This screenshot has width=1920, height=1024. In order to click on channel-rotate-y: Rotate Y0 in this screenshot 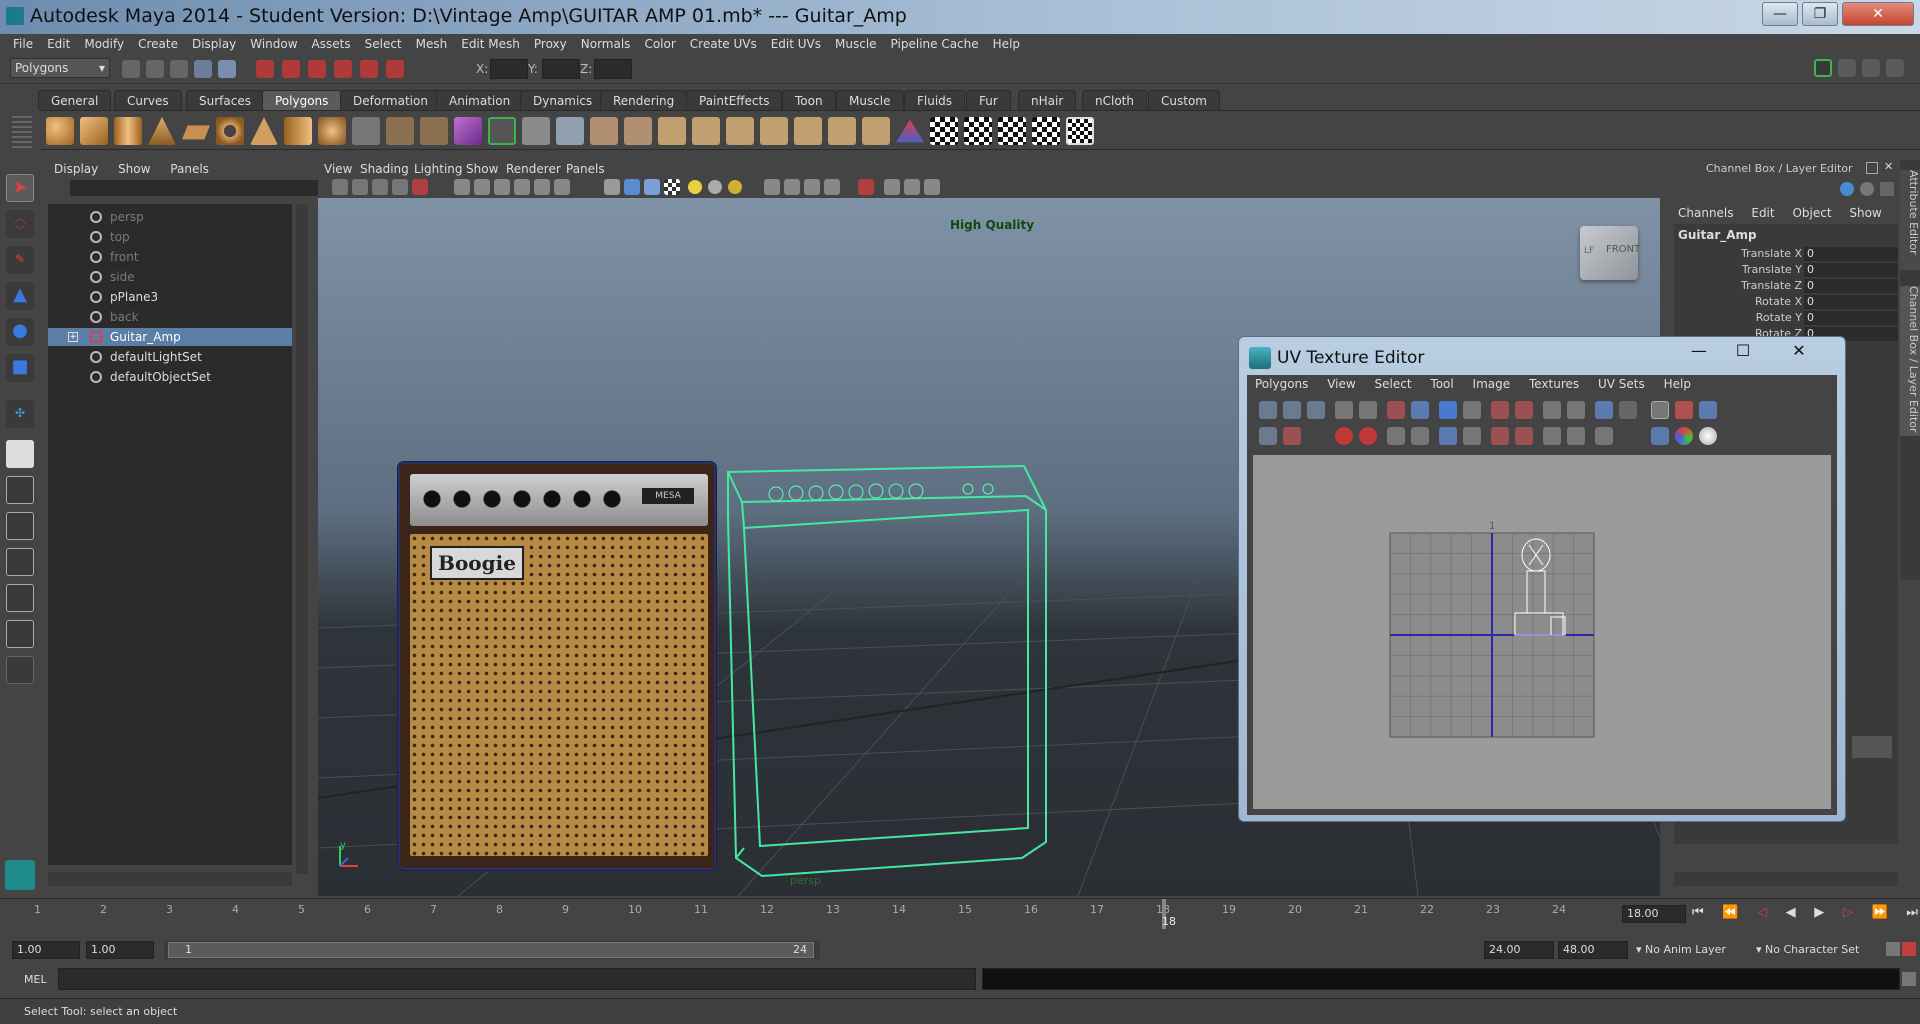, I will do `click(1792, 318)`.